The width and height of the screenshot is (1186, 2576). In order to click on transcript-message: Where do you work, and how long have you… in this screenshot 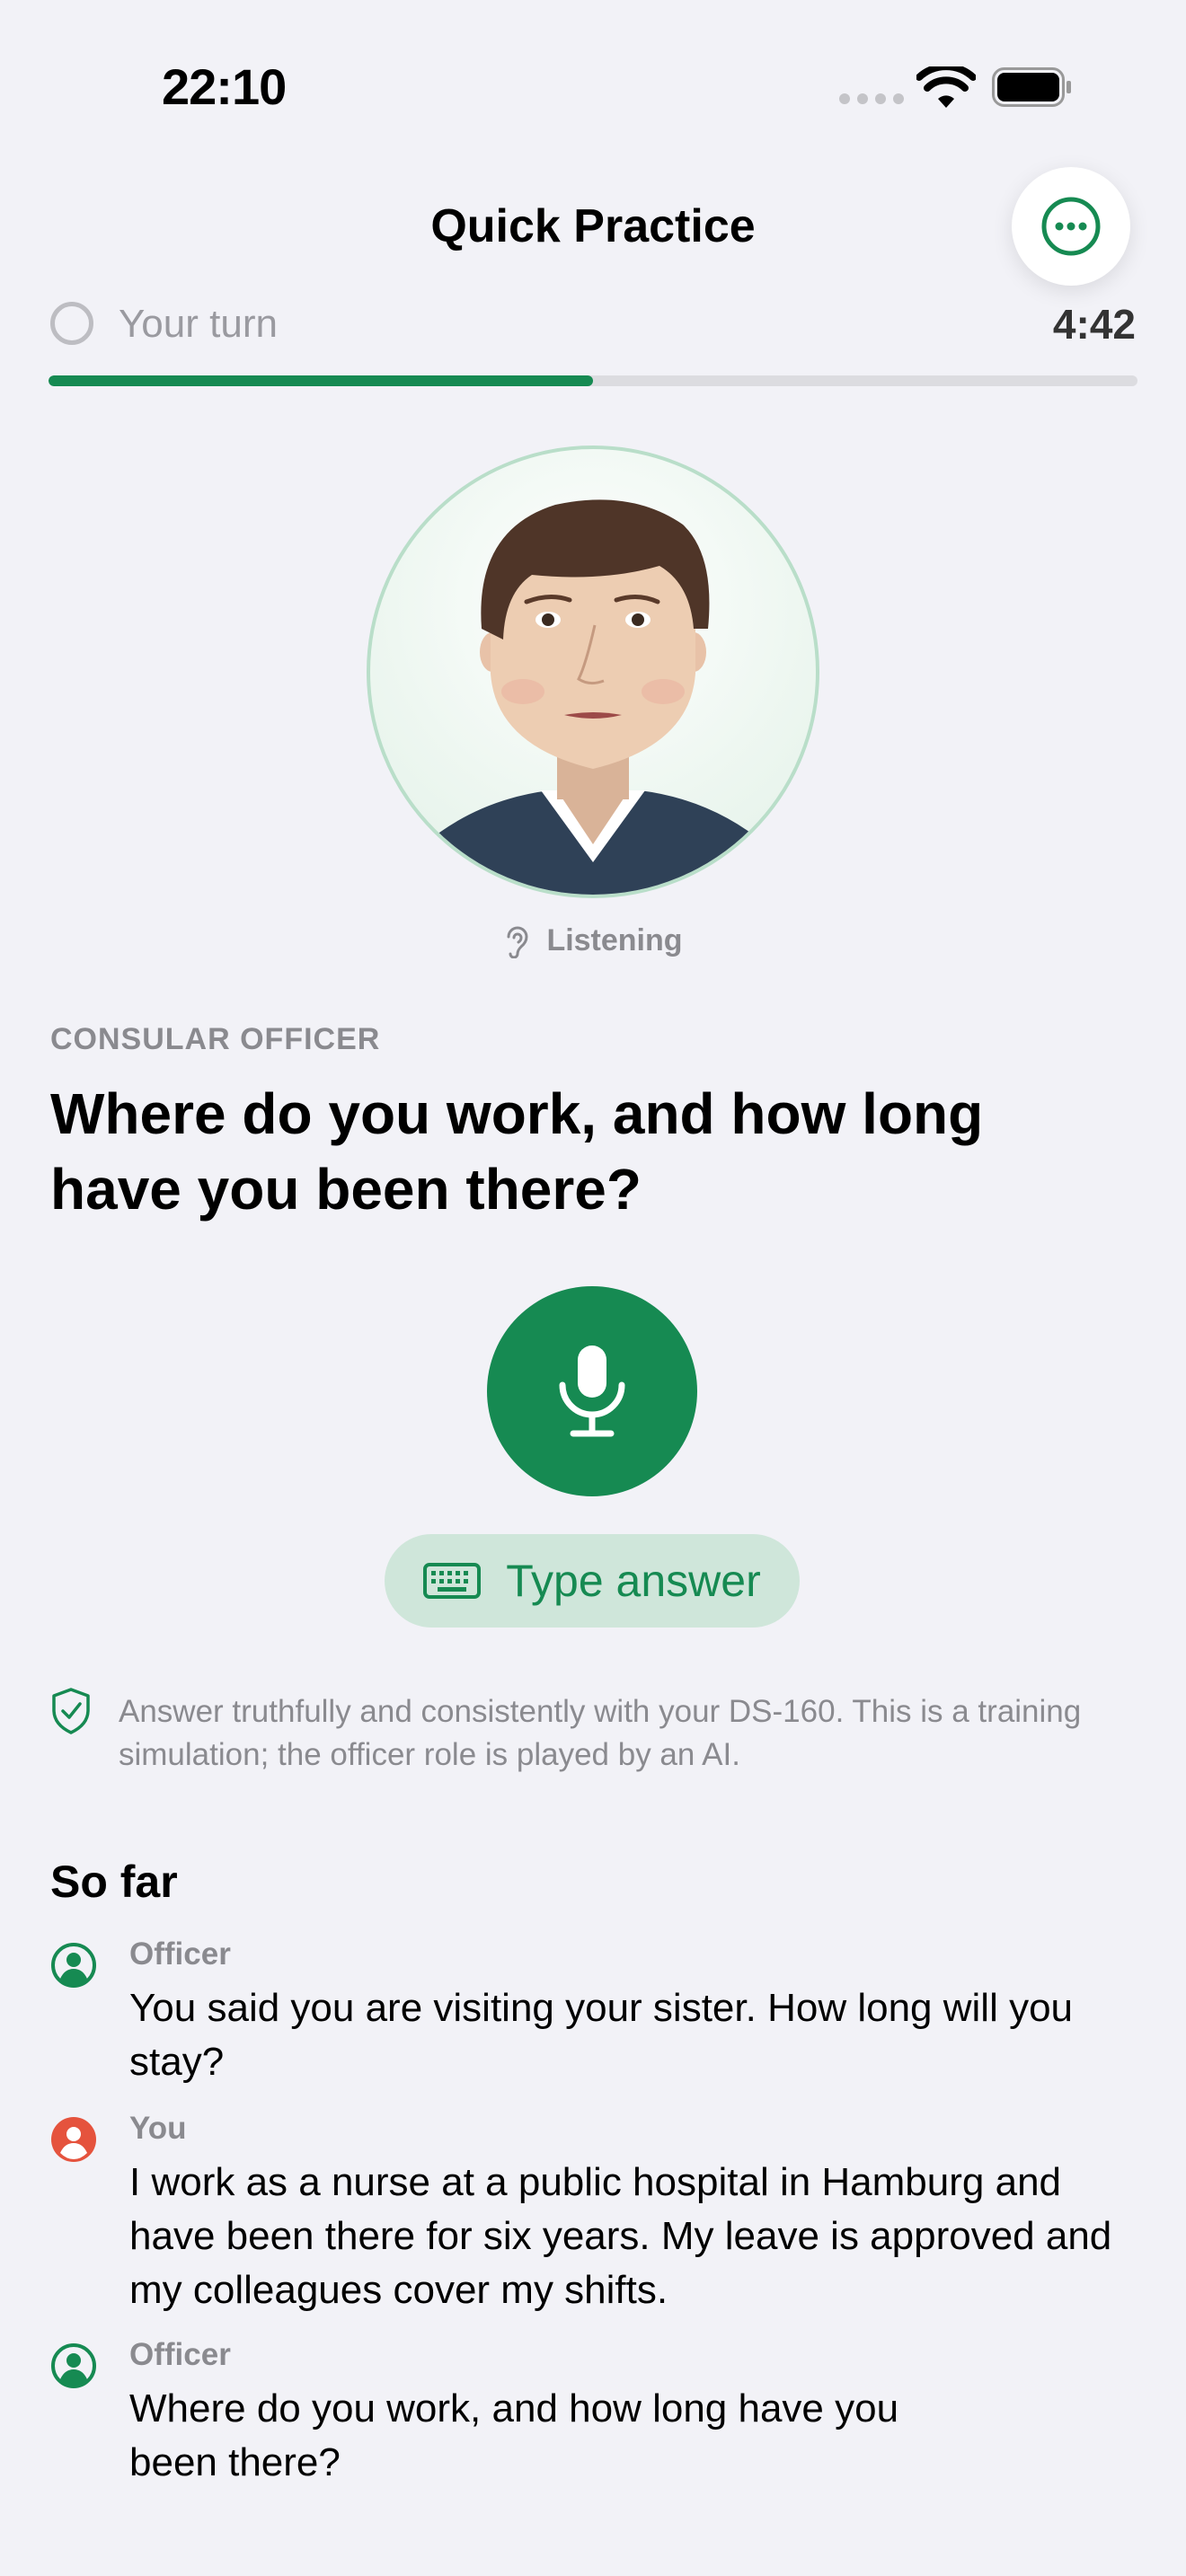, I will do `click(514, 2435)`.